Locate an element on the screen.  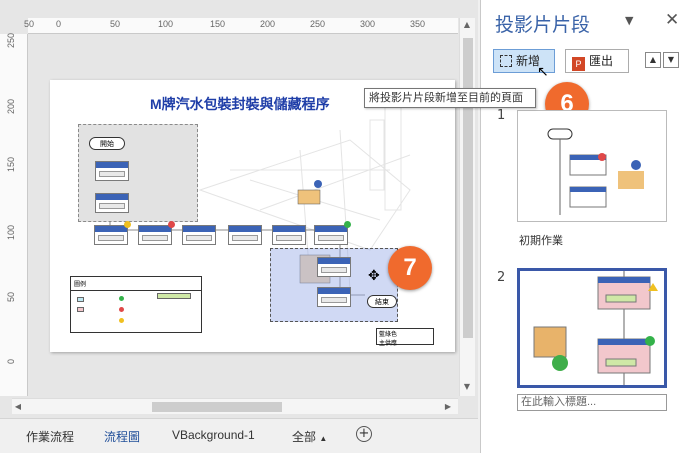
caret-up-icon: ▲ is located at coordinates (323, 438).